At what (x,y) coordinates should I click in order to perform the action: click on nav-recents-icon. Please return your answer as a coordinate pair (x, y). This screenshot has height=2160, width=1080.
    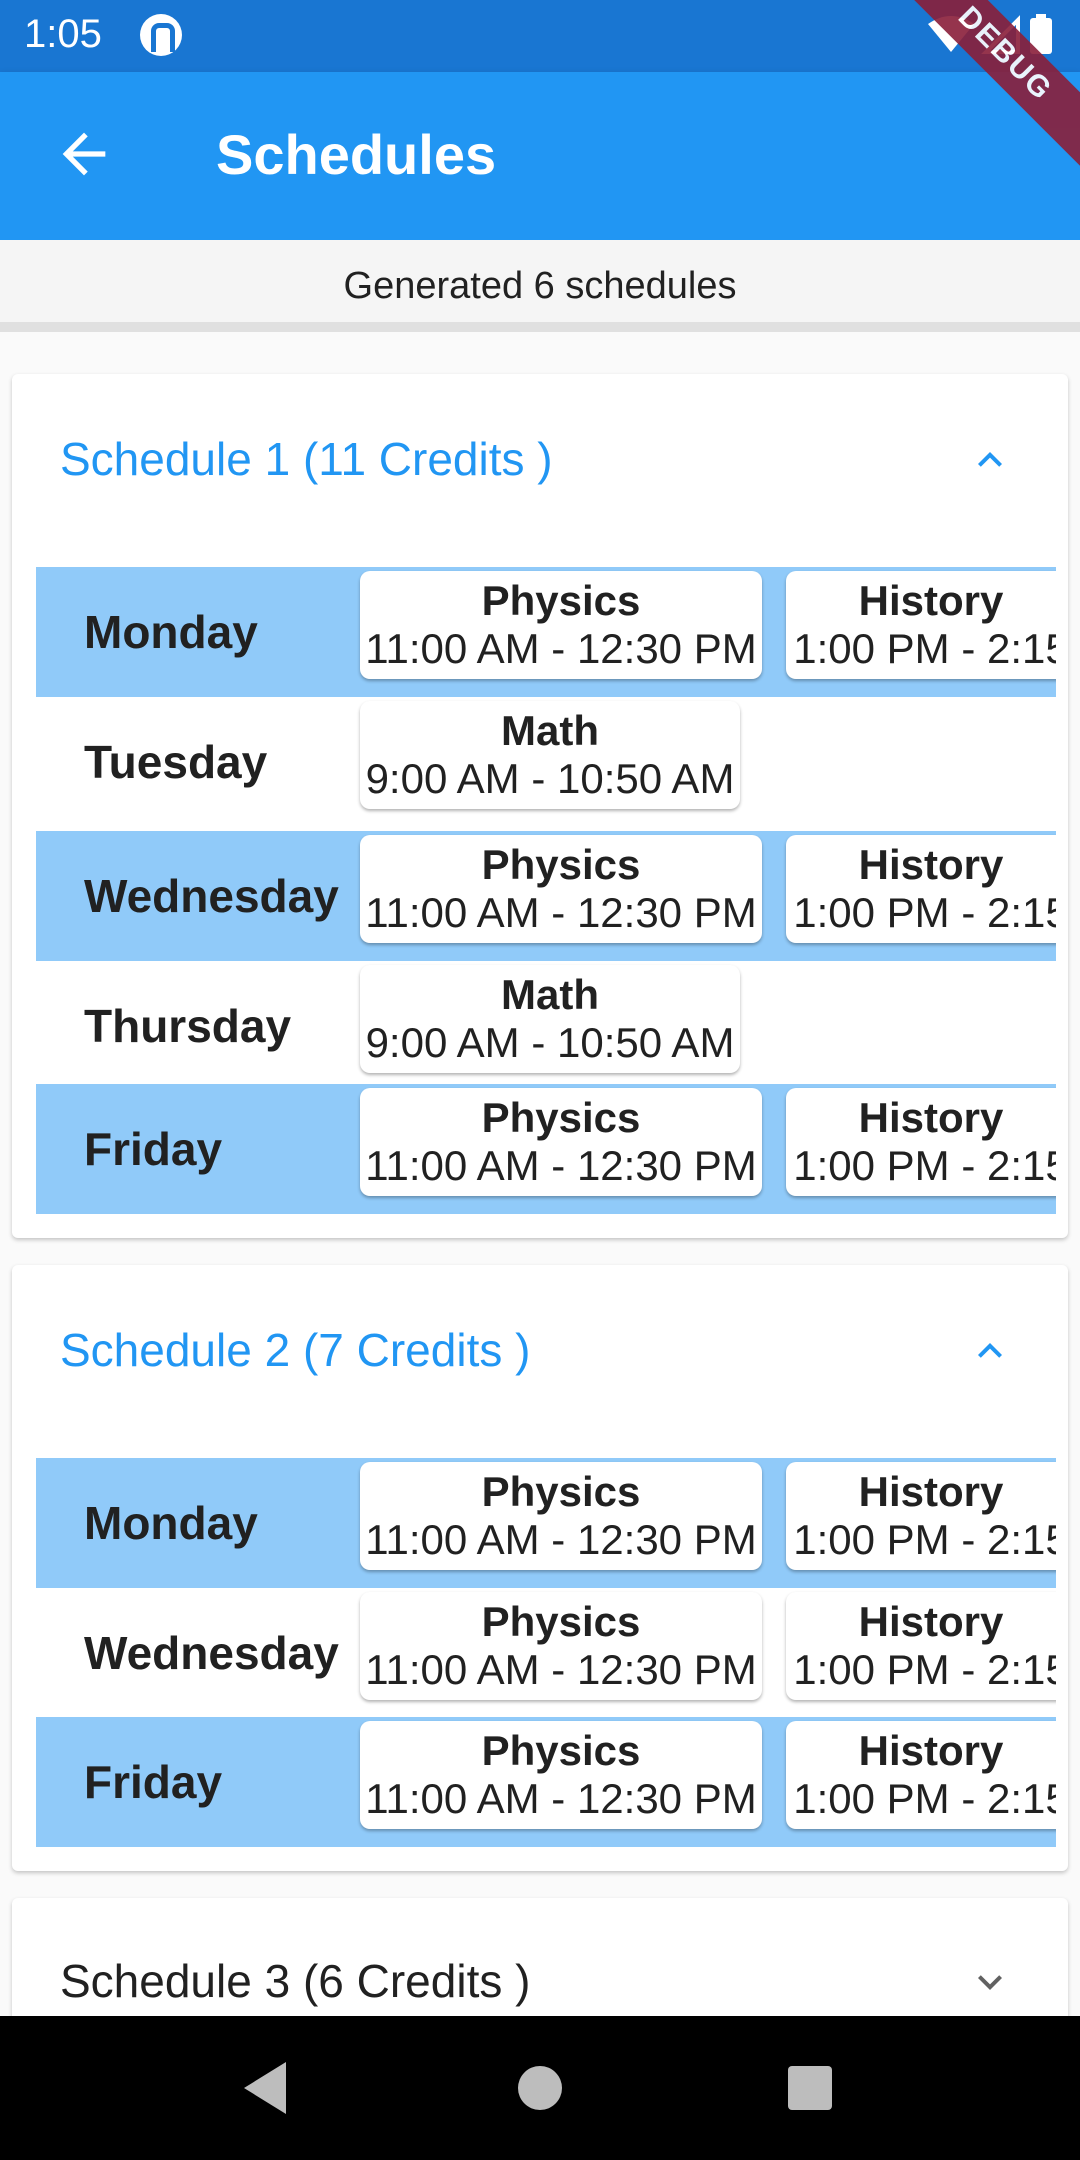
    Looking at the image, I should click on (810, 2088).